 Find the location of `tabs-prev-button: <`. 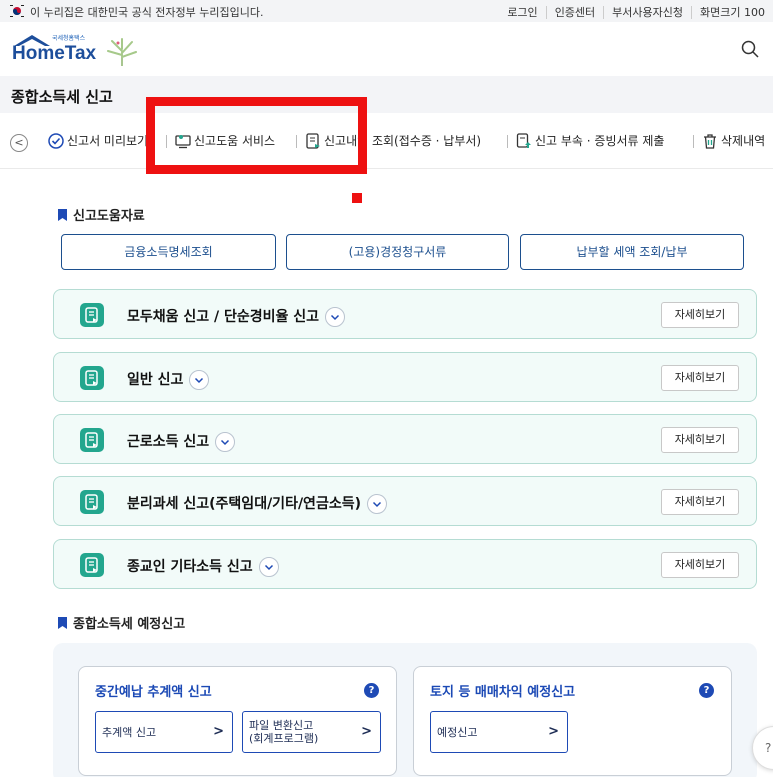

tabs-prev-button: < is located at coordinates (19, 143).